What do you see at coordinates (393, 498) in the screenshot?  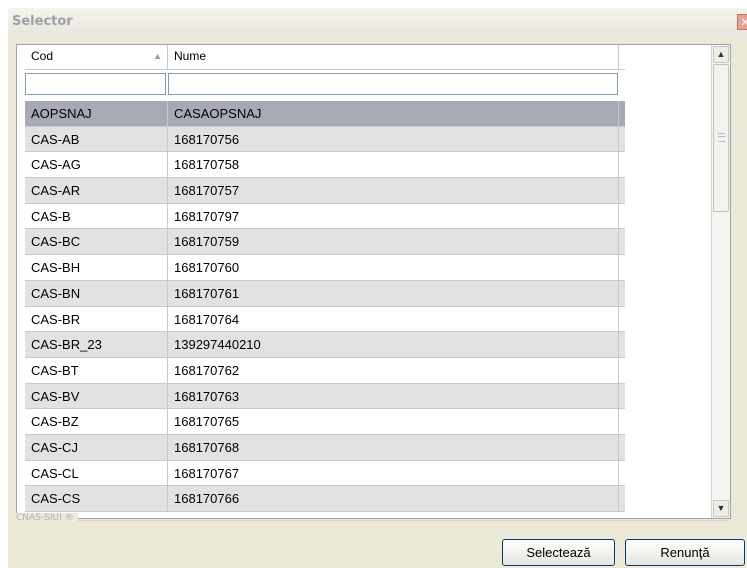 I see `cell-nume: 168170766` at bounding box center [393, 498].